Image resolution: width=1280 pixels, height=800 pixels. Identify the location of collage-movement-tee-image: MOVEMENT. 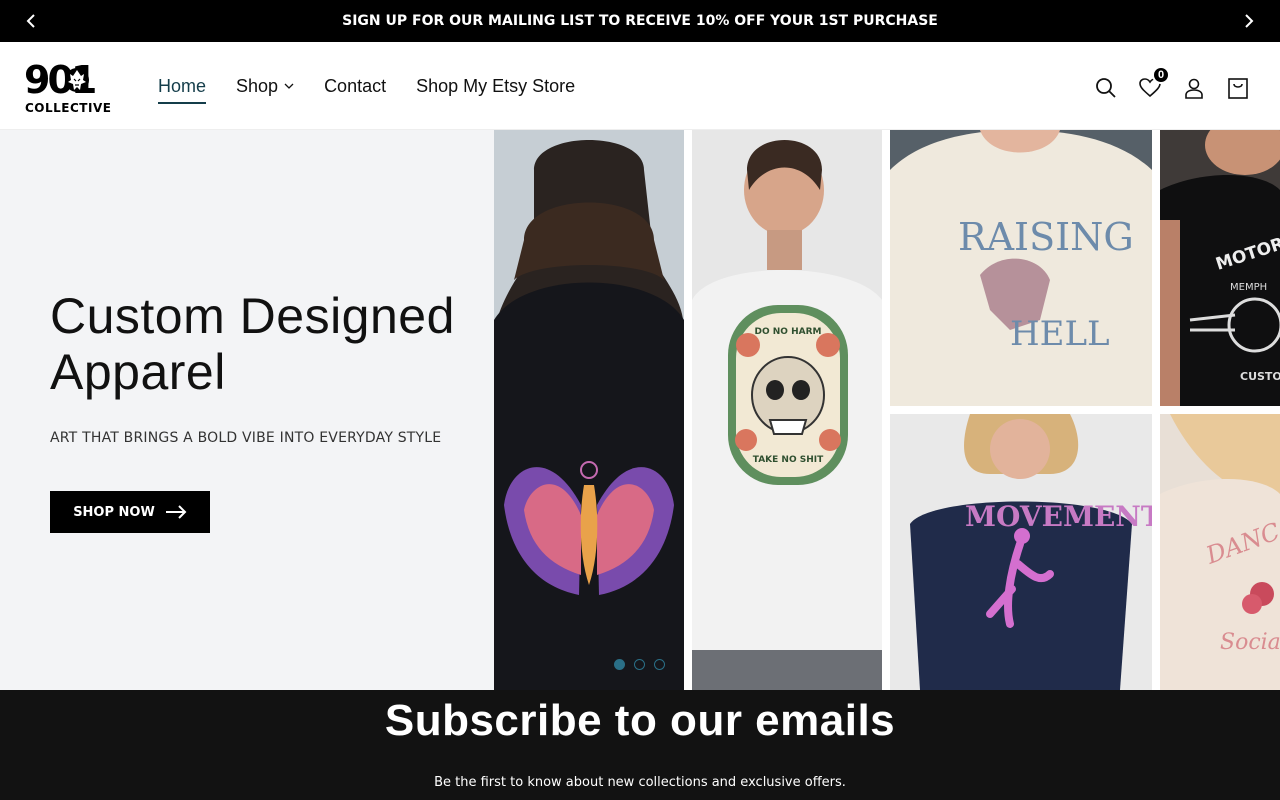
(1021, 552).